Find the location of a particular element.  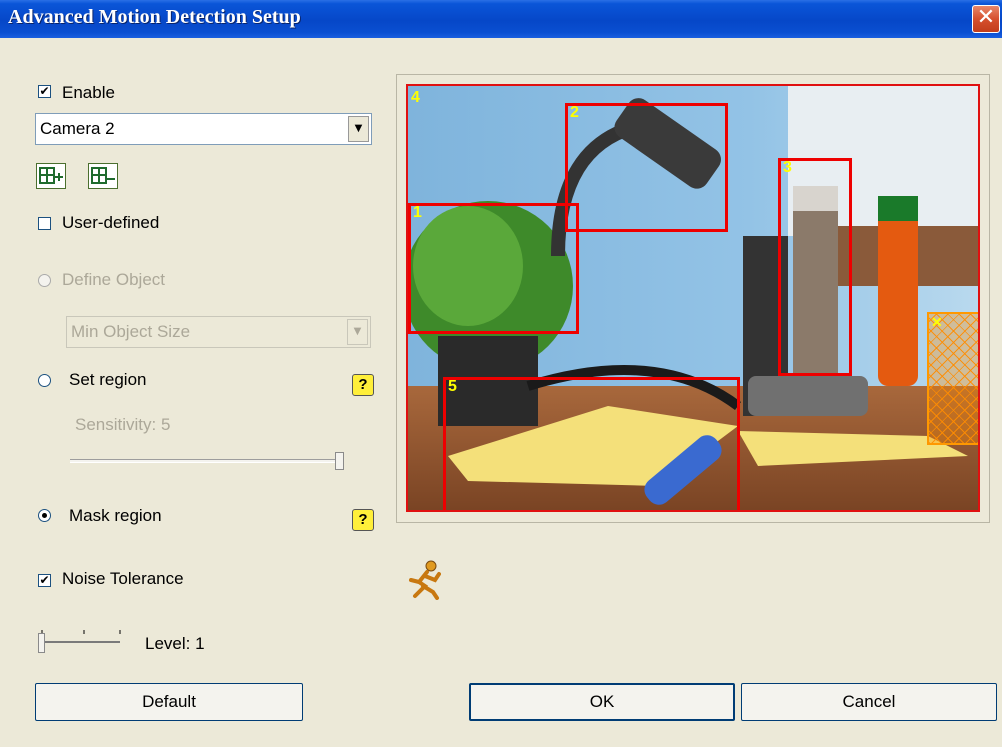

grid-add-icon is located at coordinates (51, 175).